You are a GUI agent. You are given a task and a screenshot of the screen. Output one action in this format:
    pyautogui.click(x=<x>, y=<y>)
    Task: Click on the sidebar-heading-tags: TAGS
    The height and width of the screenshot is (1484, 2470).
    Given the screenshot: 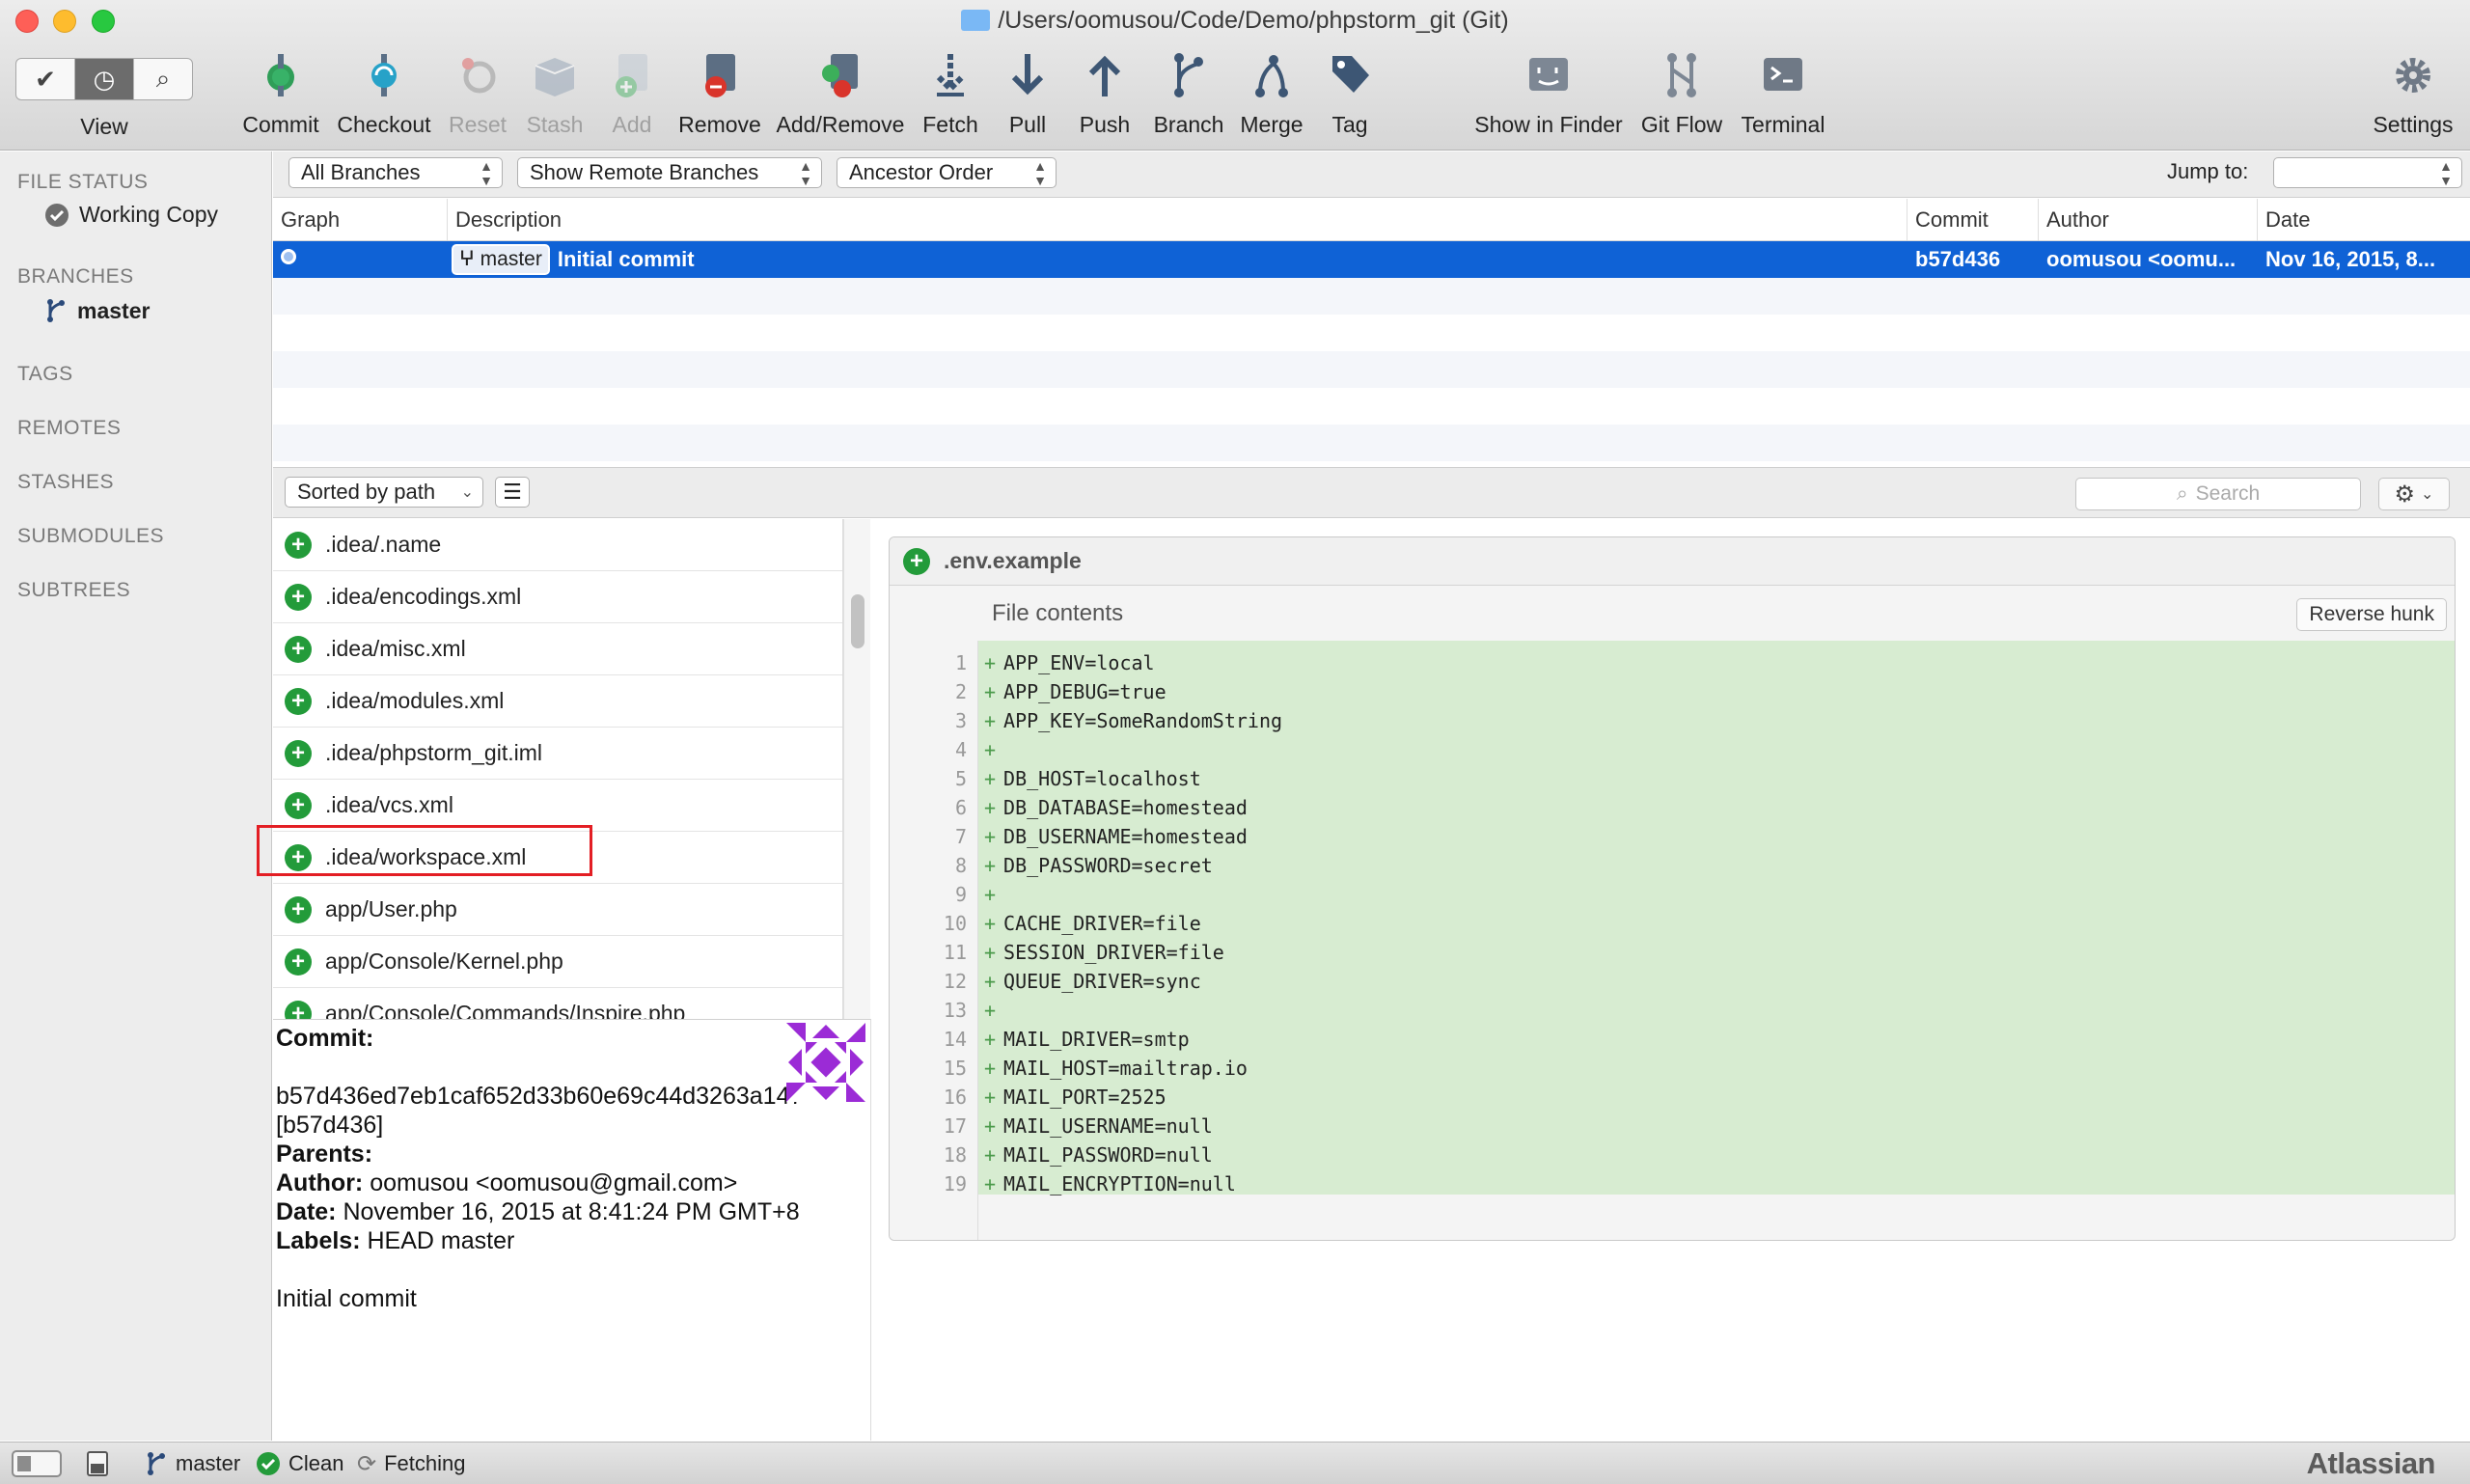 What is the action you would take?
    pyautogui.click(x=45, y=374)
    